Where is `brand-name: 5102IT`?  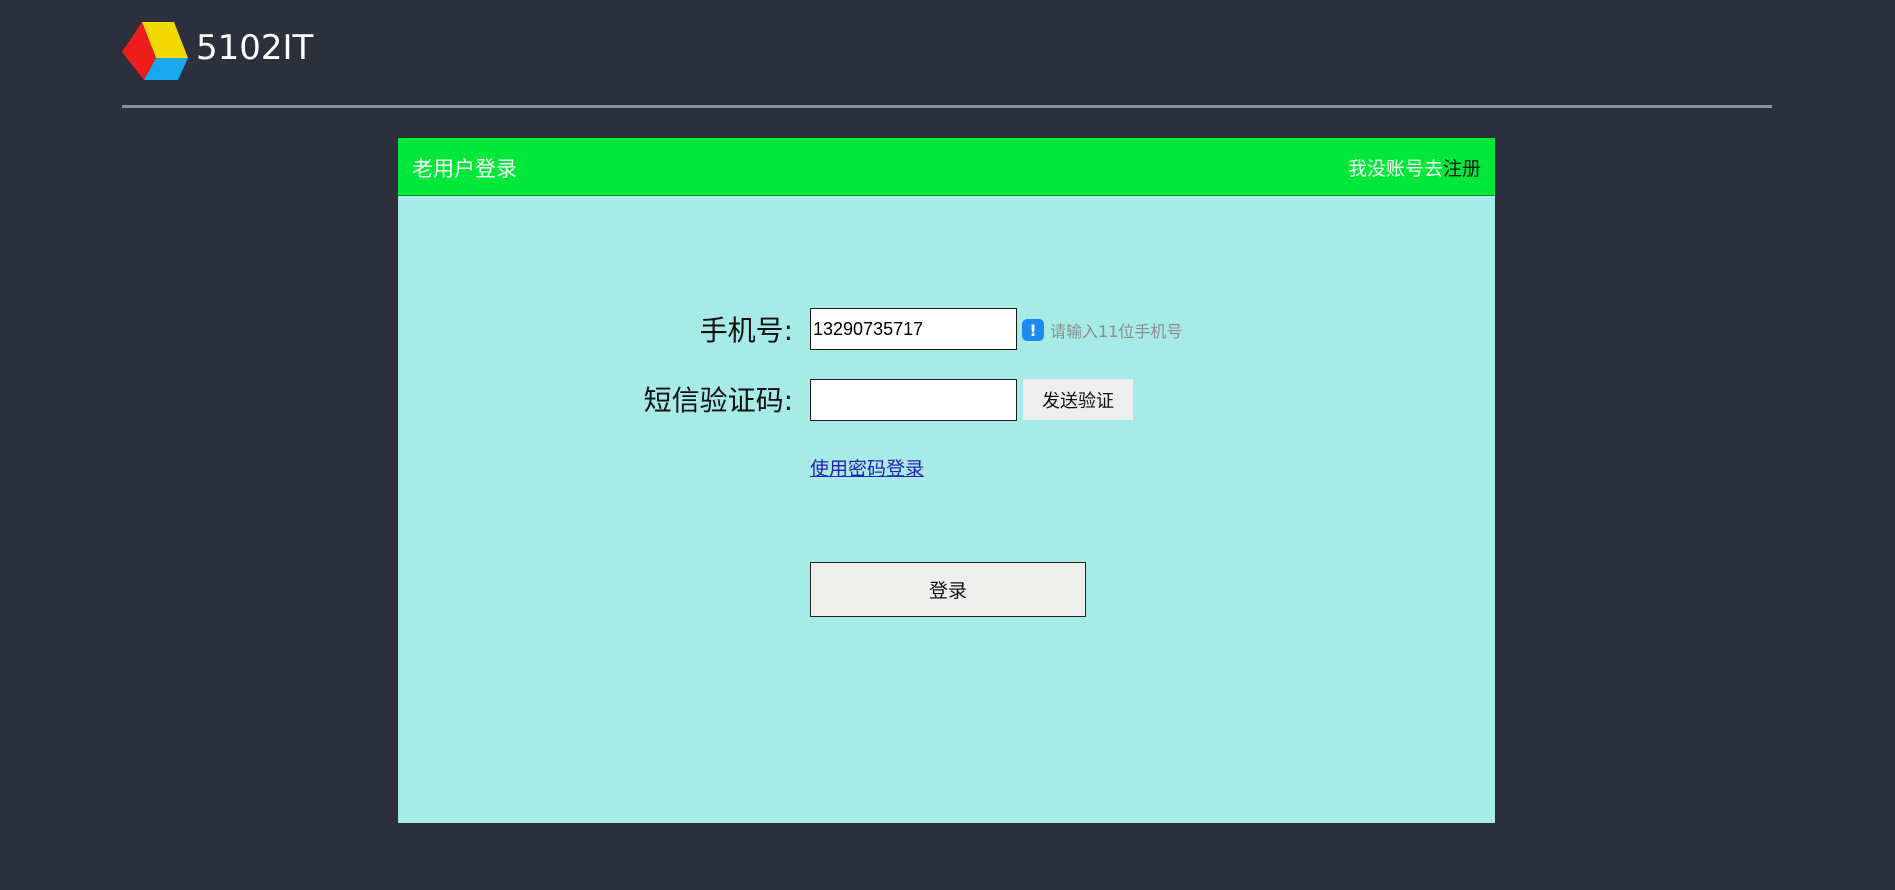
brand-name: 5102IT is located at coordinates (254, 48).